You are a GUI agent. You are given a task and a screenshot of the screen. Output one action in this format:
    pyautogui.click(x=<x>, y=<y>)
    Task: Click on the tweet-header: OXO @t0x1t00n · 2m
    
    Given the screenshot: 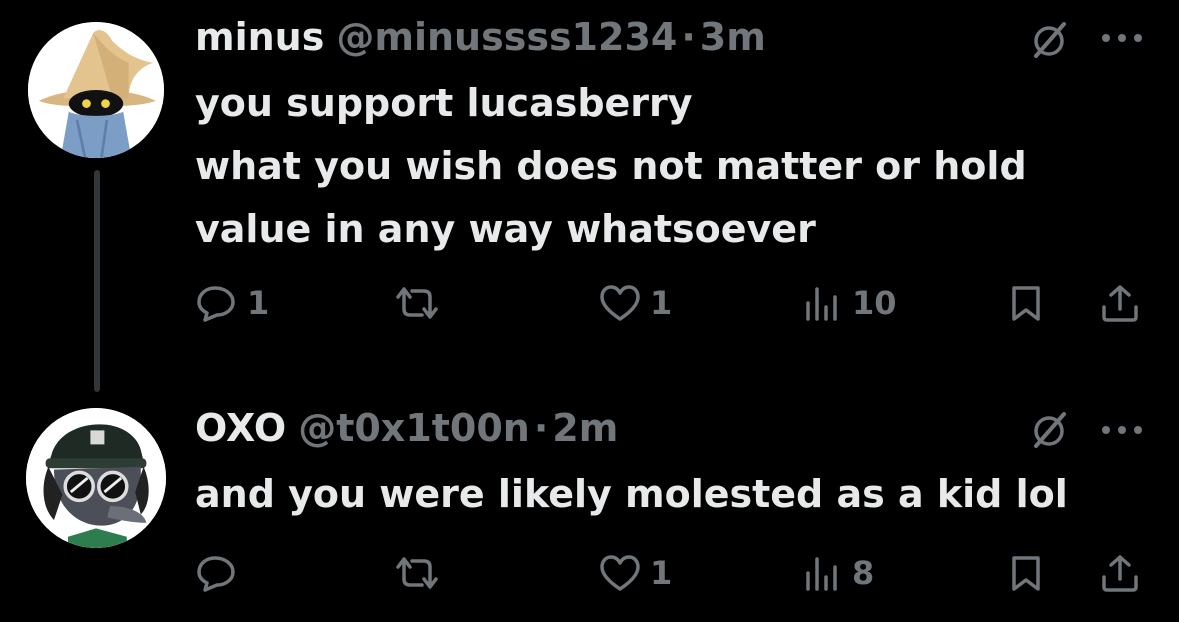 What is the action you would take?
    pyautogui.click(x=406, y=428)
    